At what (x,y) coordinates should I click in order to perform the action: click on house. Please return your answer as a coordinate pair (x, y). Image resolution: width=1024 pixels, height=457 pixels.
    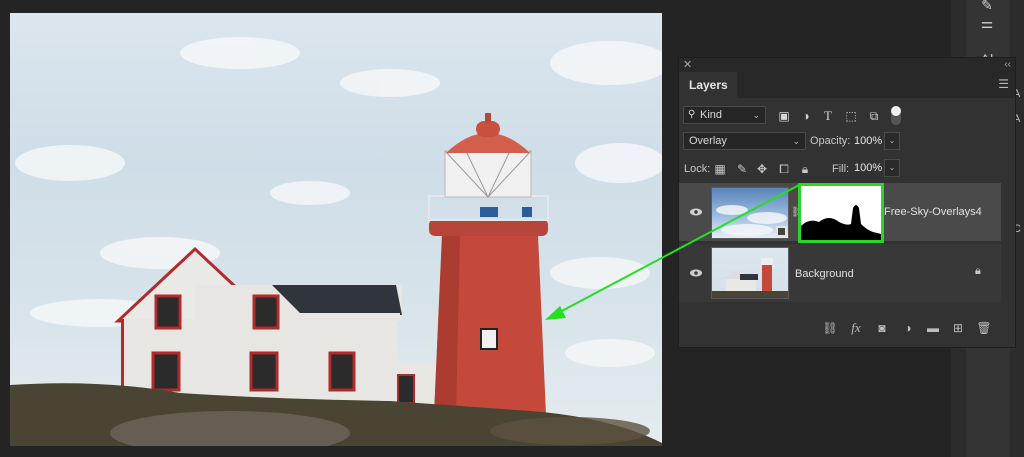
    Looking at the image, I should click on (279, 325).